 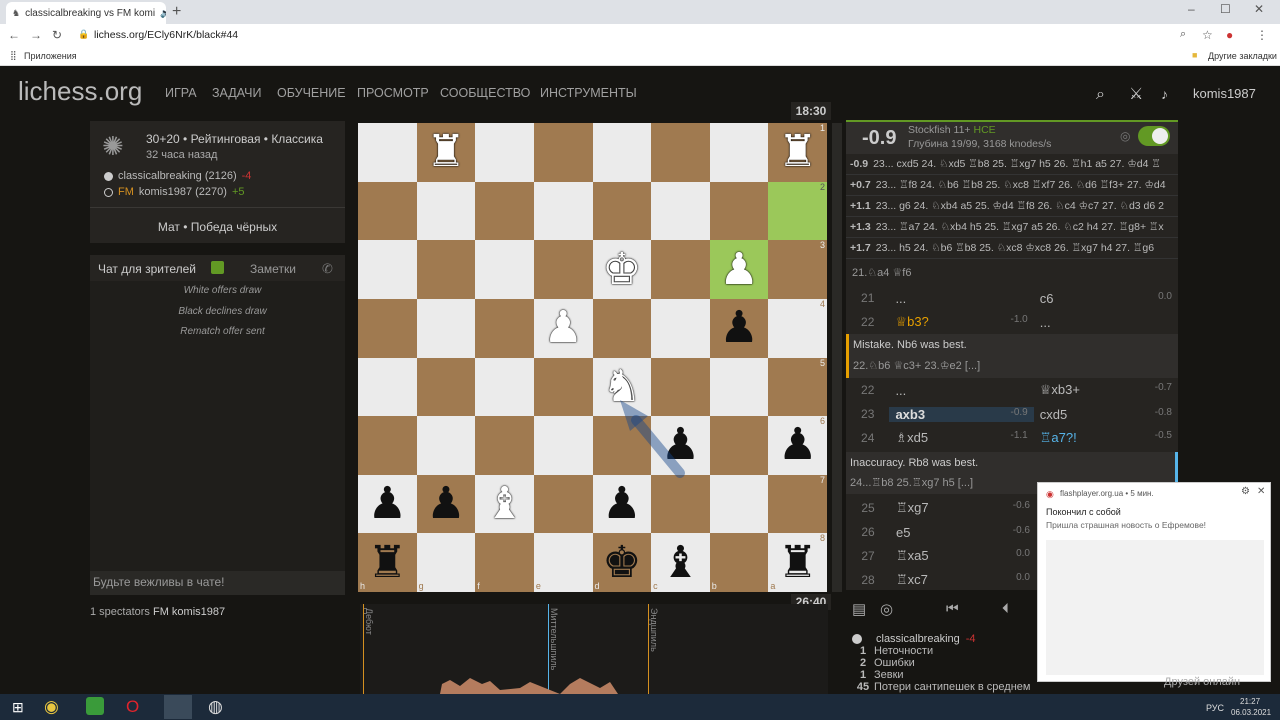 I want to click on swords-icon: ⚔, so click(x=1136, y=94).